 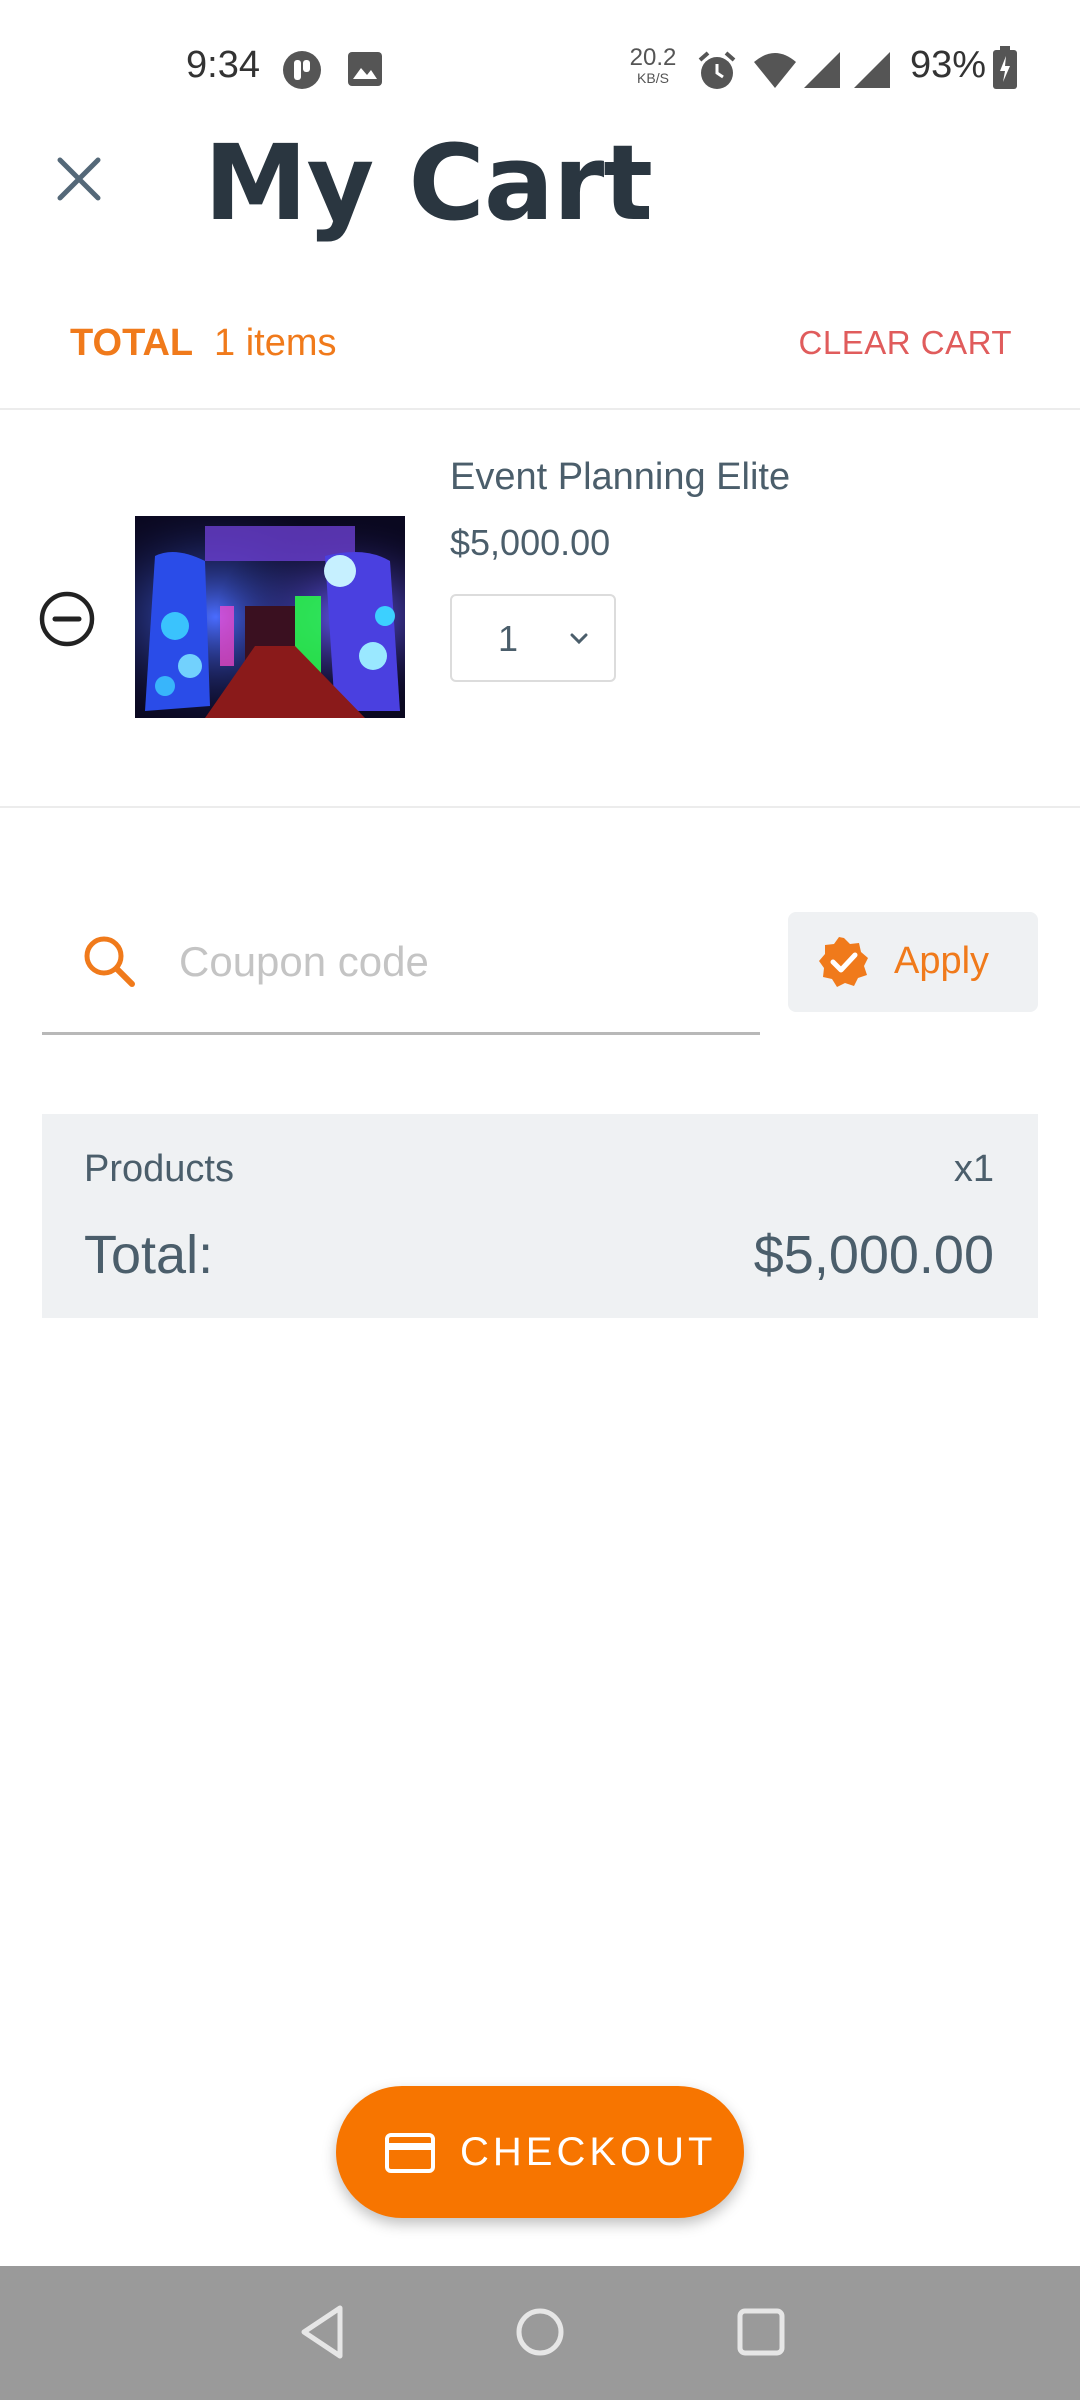 I want to click on image-icon, so click(x=365, y=69).